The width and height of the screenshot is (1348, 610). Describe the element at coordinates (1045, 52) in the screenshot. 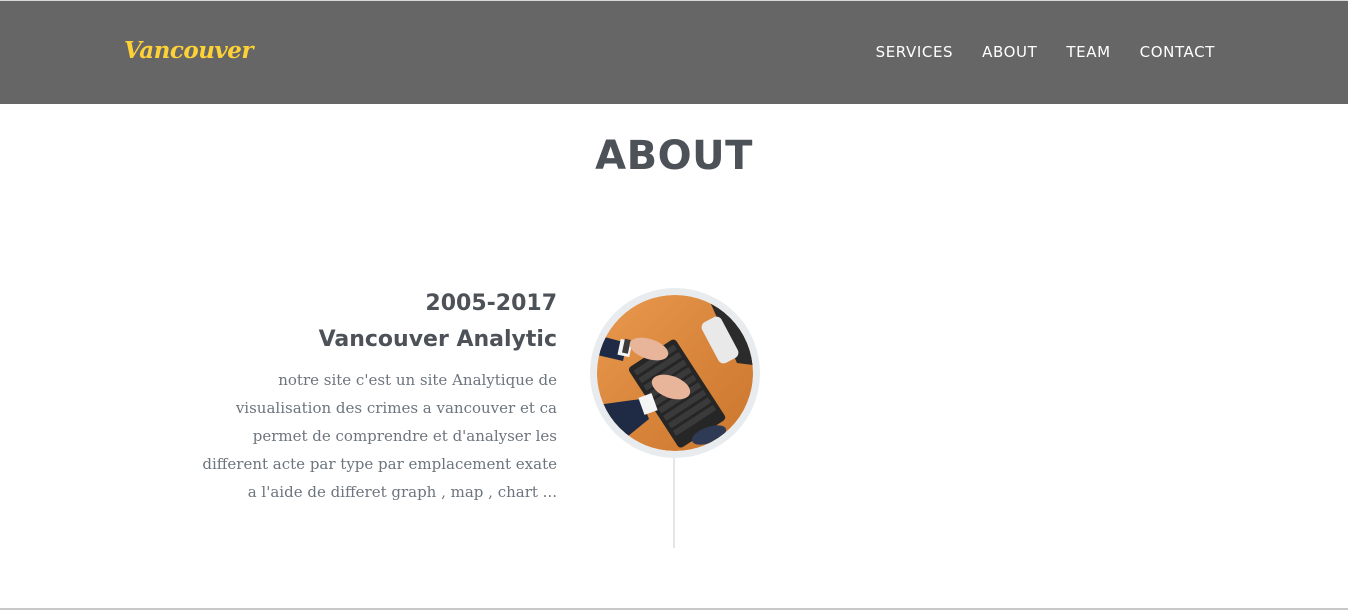

I see `nav-menu: SERVICES ABOUT TEAM CONTACT` at that location.